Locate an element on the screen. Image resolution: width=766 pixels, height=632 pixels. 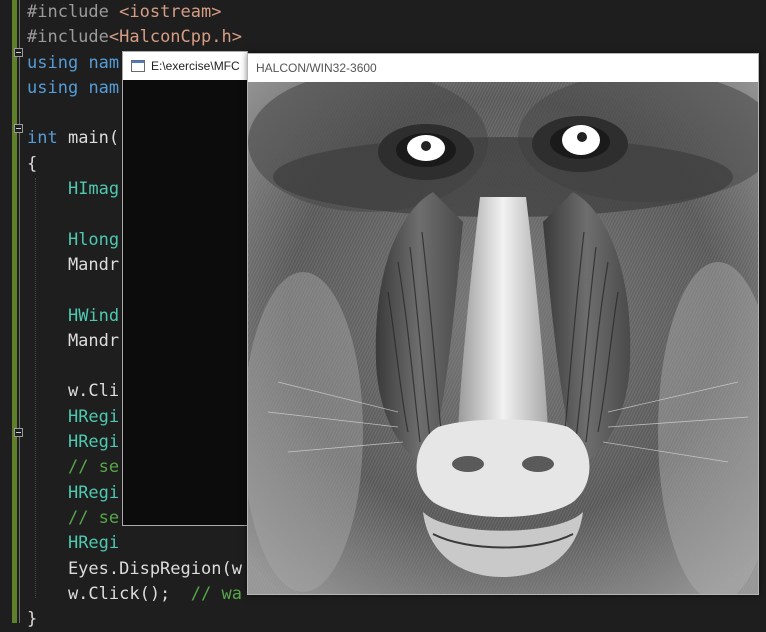
code-line: #include <iostream> is located at coordinates (134, 12).